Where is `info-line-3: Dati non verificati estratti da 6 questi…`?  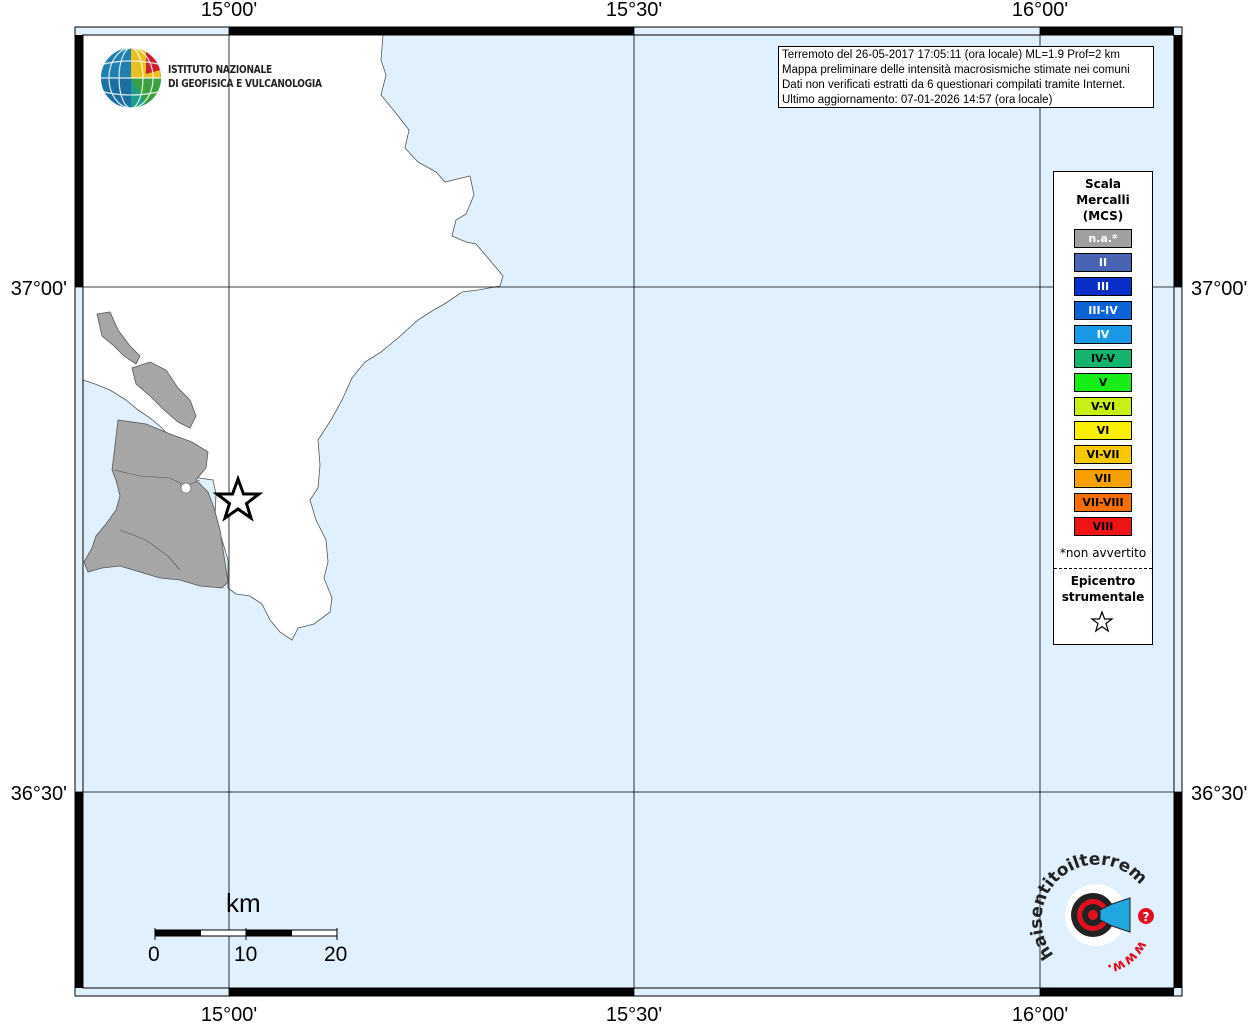 info-line-3: Dati non verificati estratti da 6 questi… is located at coordinates (954, 85).